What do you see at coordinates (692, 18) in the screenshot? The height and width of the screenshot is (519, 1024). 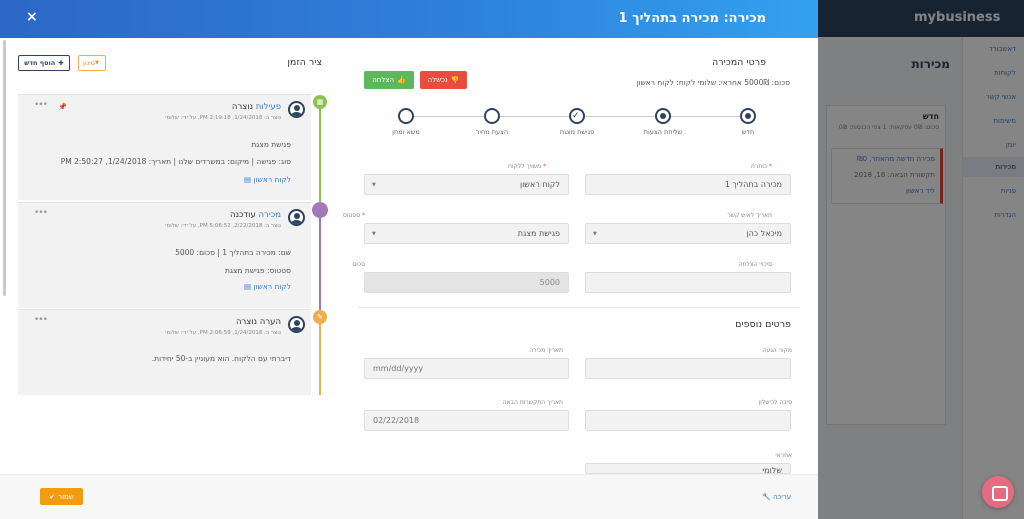 I see `modal-title: מכירה: מכירה בתהליך 1` at bounding box center [692, 18].